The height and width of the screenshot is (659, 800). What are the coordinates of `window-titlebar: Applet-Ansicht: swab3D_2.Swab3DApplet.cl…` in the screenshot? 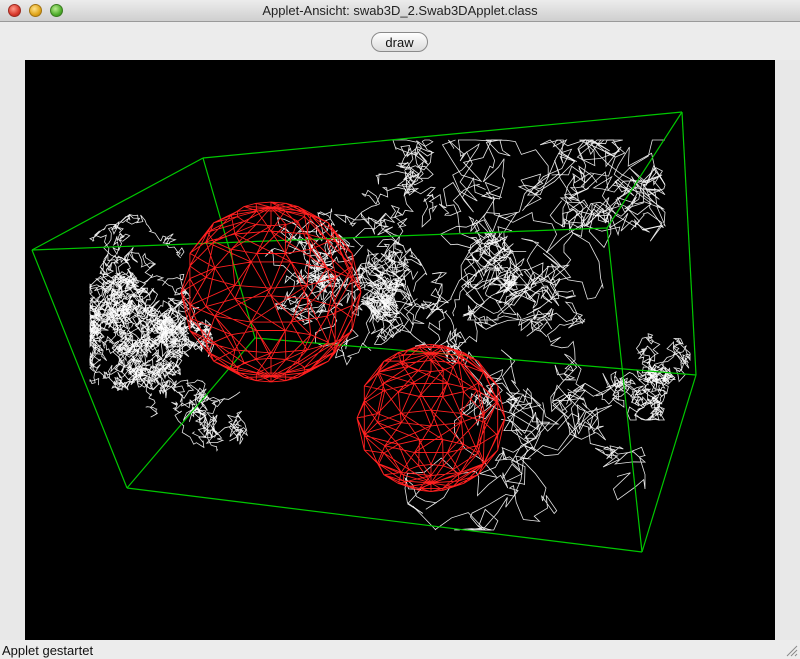 It's located at (400, 11).